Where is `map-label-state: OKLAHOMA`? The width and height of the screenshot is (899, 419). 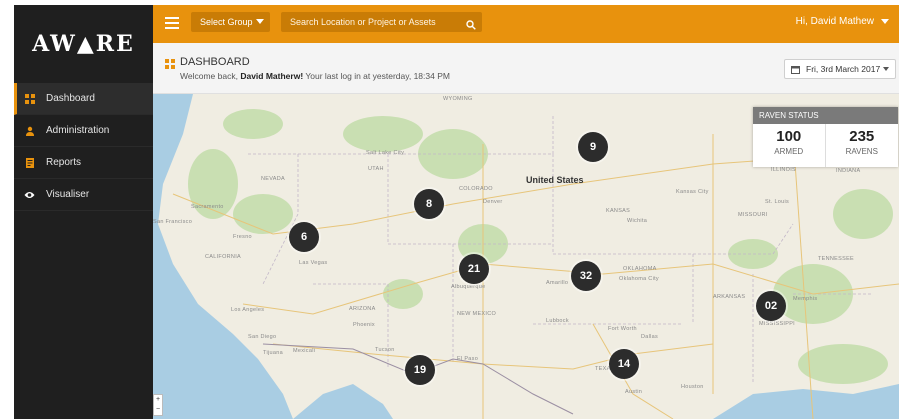 map-label-state: OKLAHOMA is located at coordinates (640, 269).